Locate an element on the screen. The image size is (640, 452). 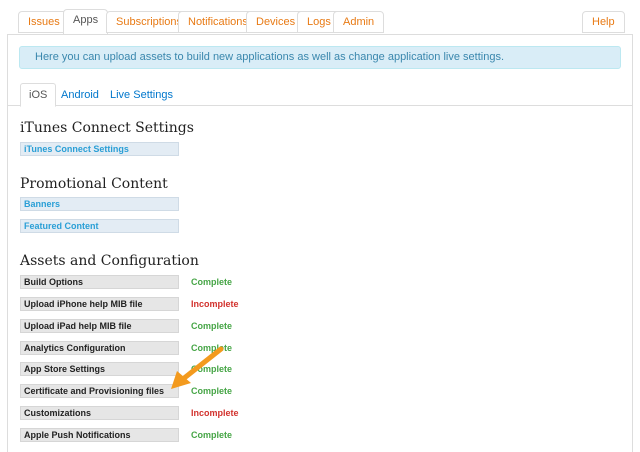
build-options-link: Build Options is located at coordinates (99, 282).